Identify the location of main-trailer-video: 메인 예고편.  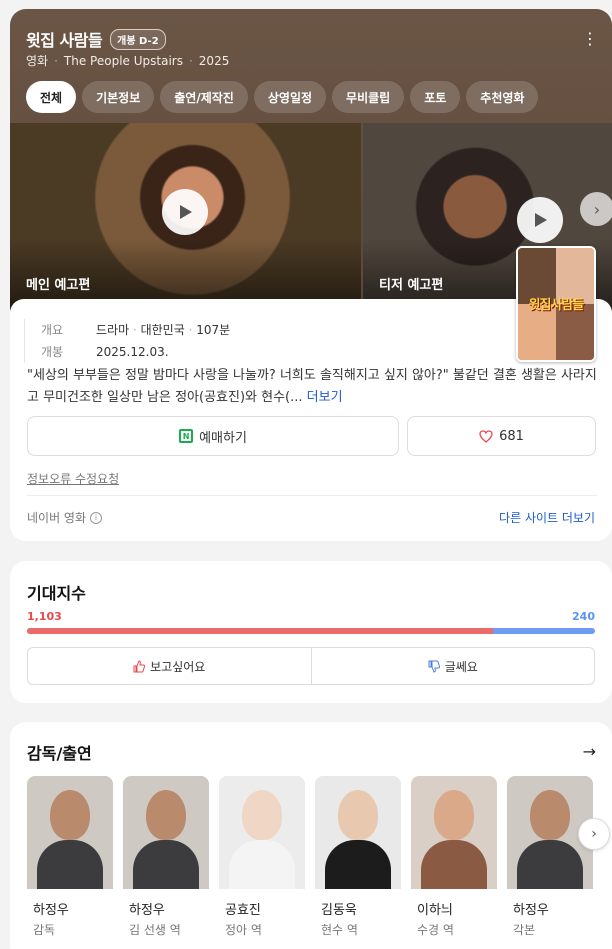
(185, 216).